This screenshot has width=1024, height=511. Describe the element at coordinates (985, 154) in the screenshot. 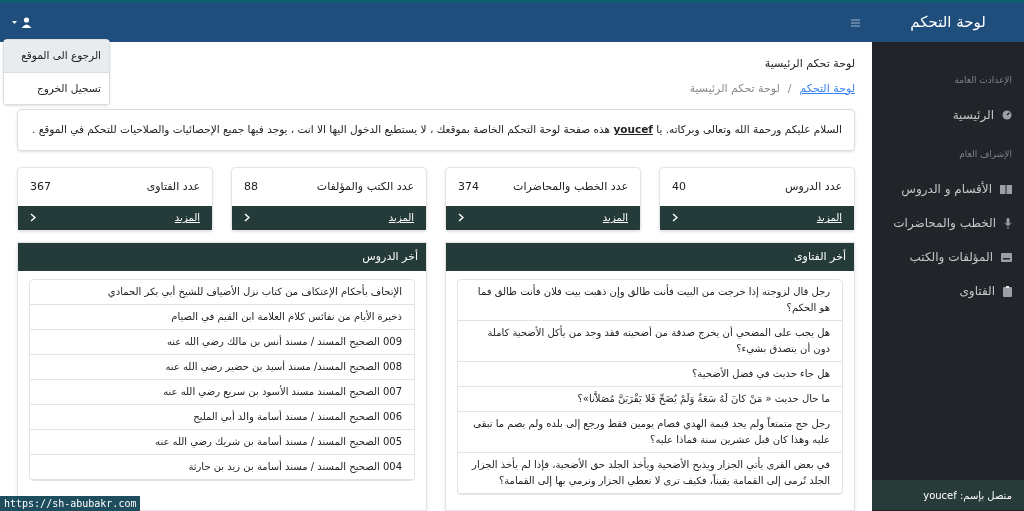

I see `sidebar-heading: الإشراف العام` at that location.